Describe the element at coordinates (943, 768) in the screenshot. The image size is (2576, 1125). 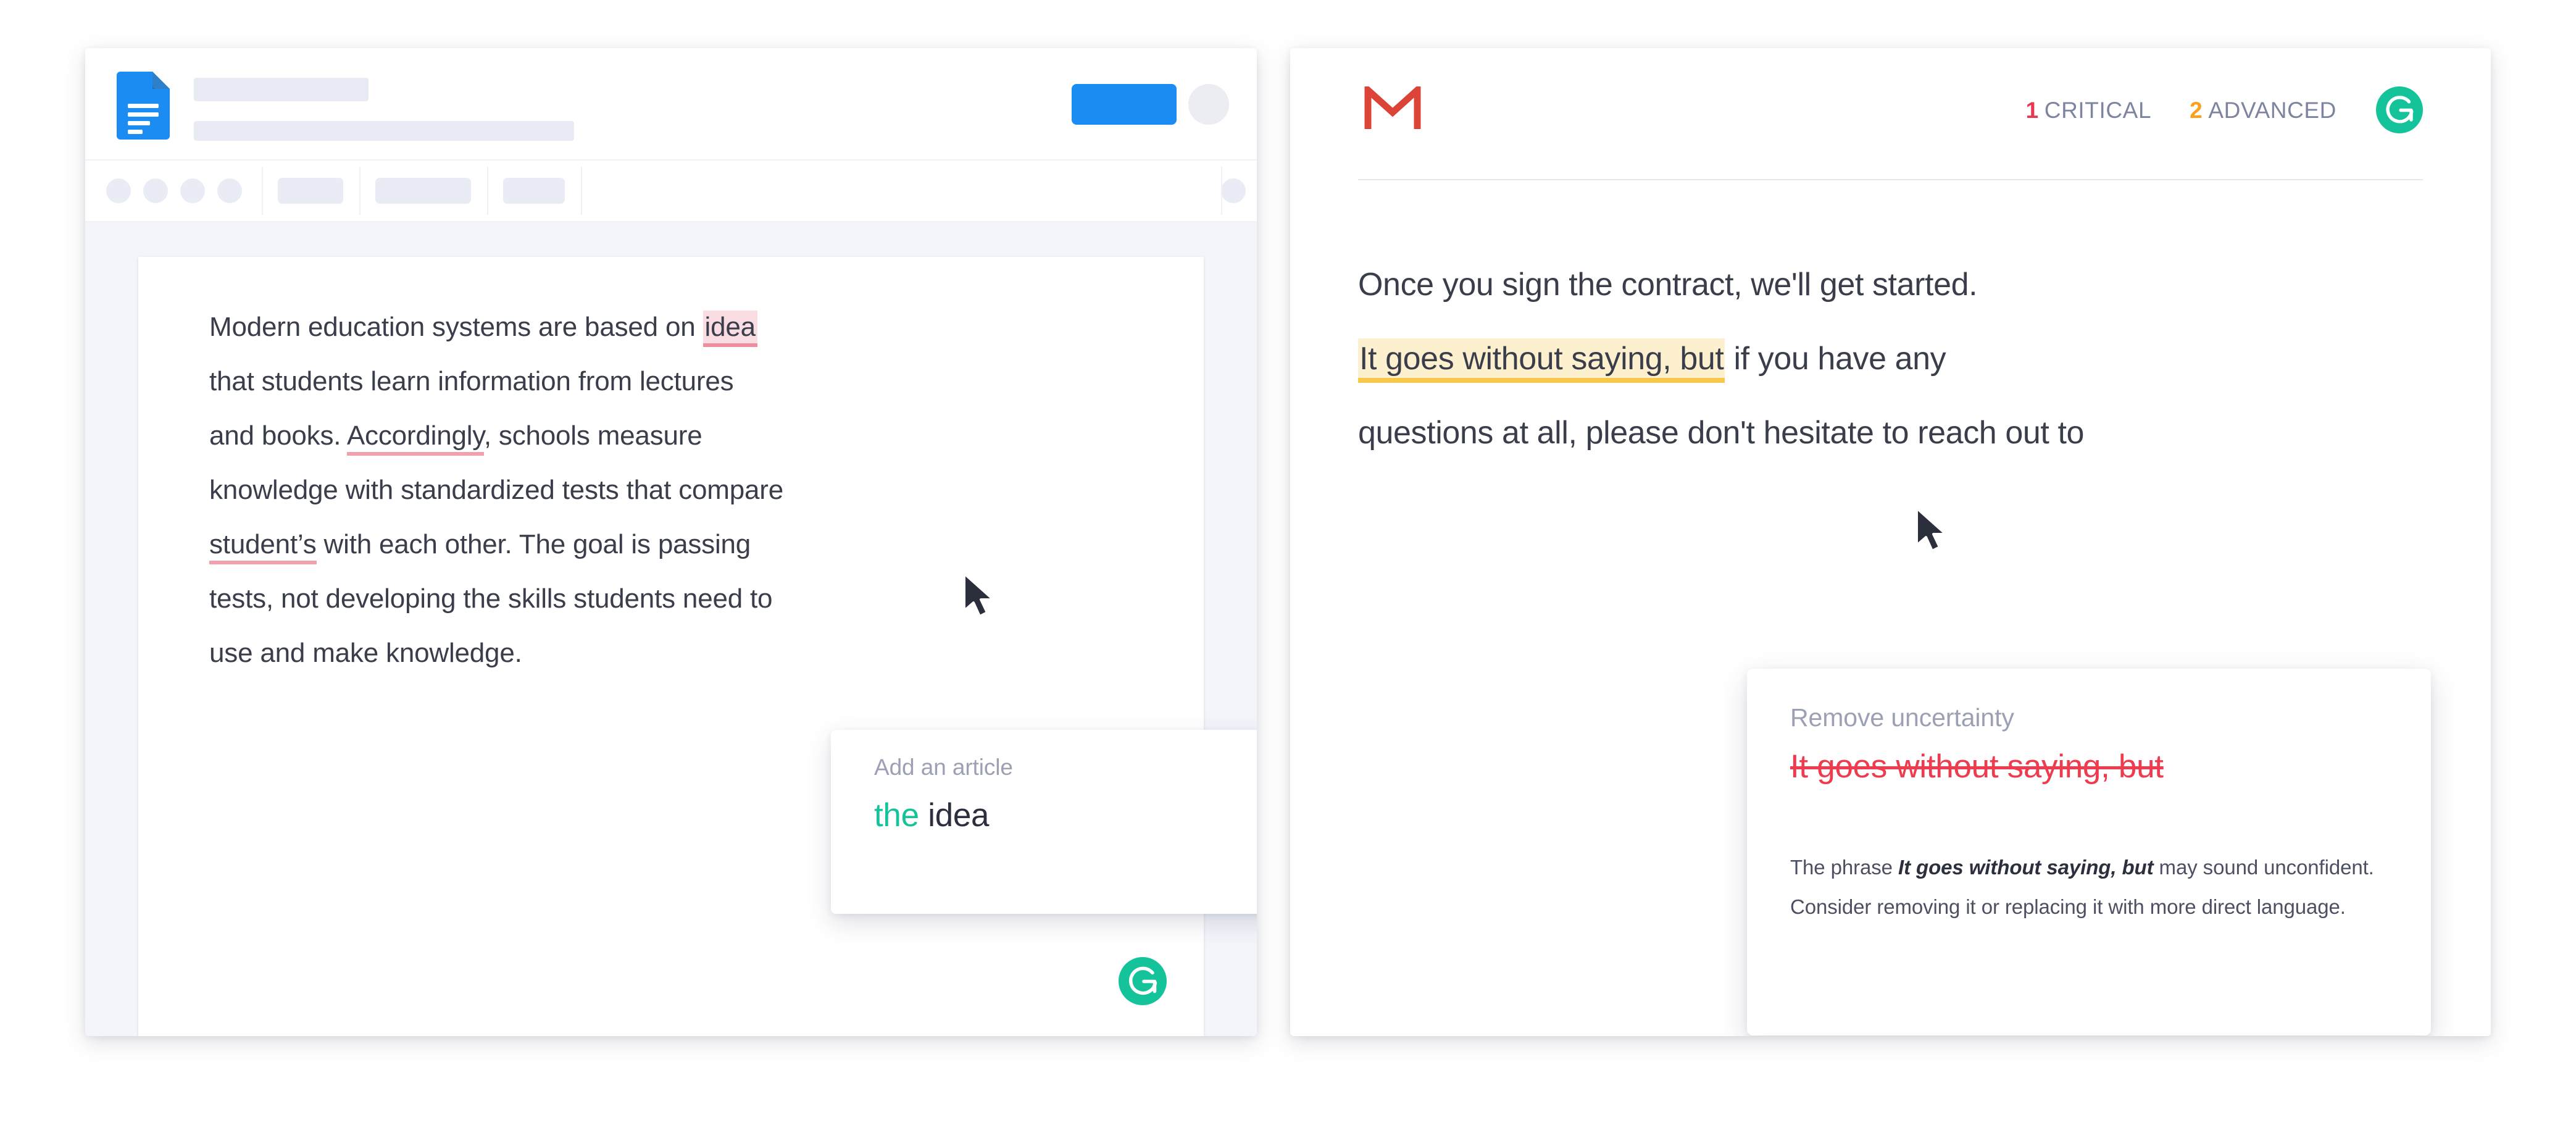
I see `suggestion-title: Add an article` at that location.